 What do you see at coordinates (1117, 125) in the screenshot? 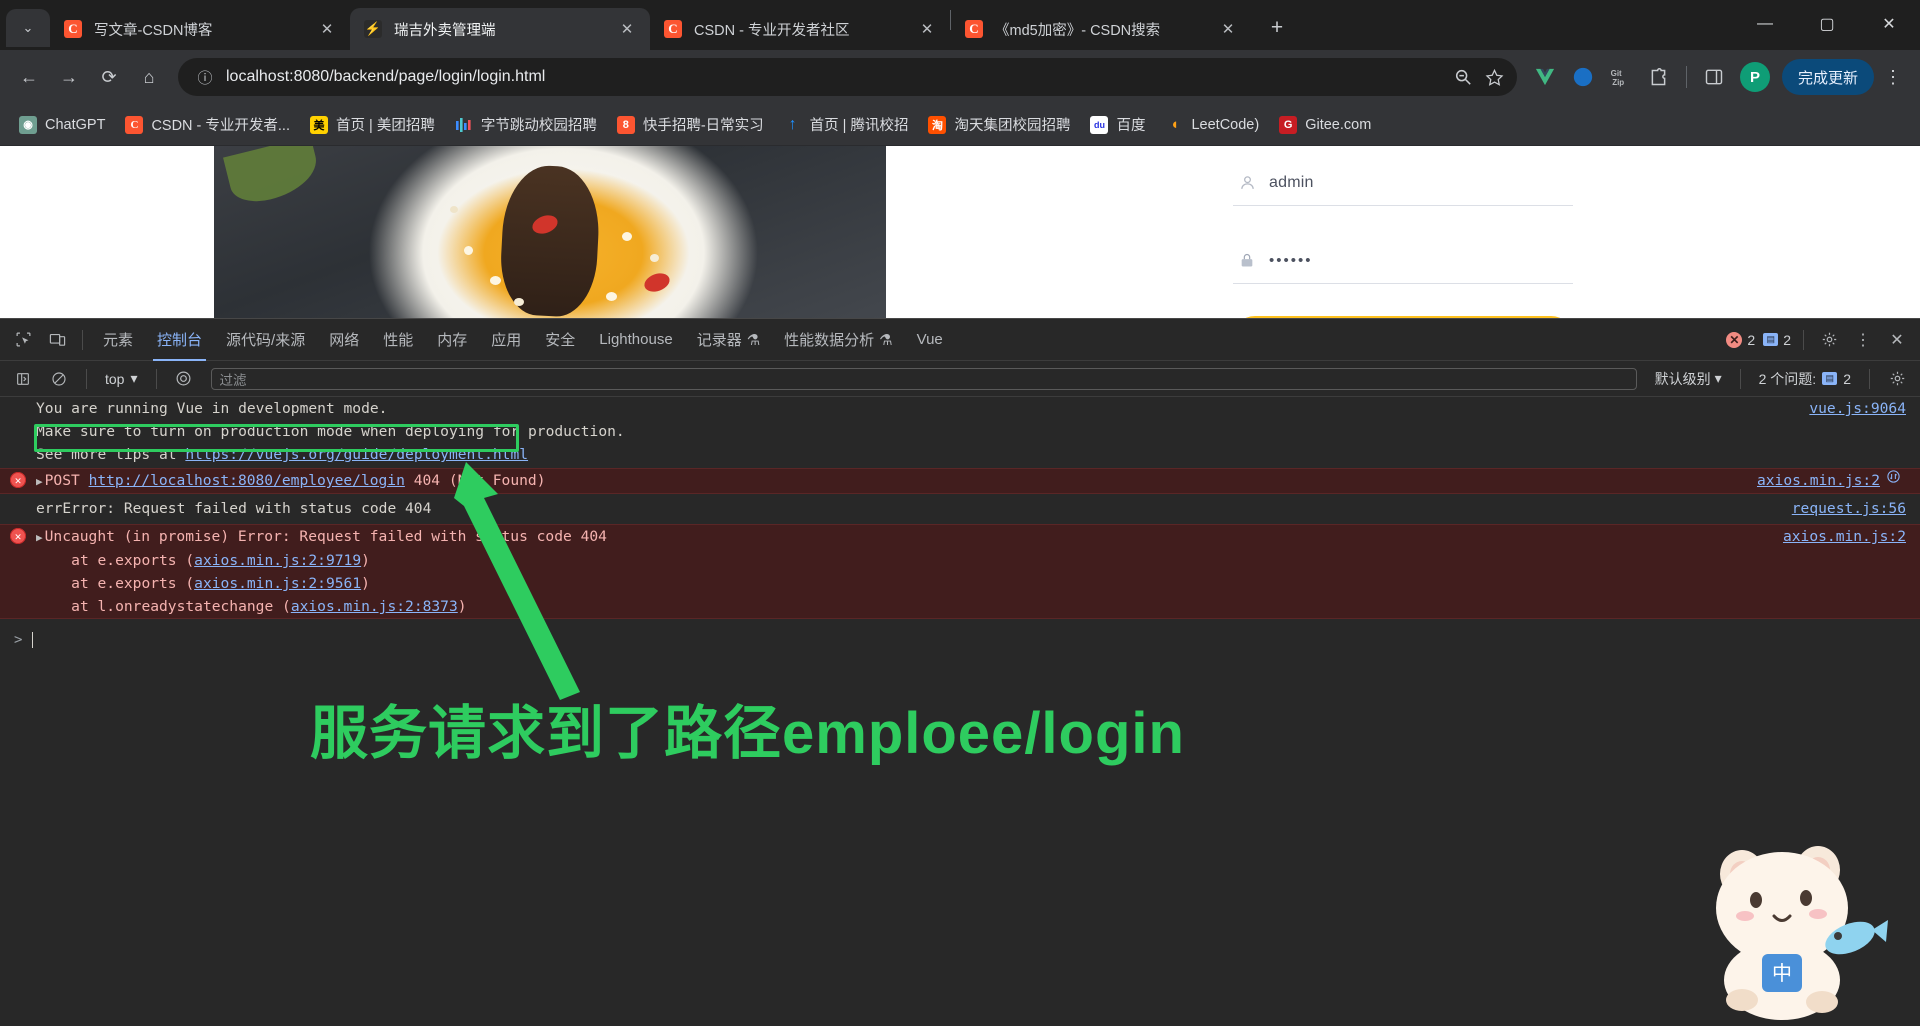
I see `bookmark-baidu: du 百度` at bounding box center [1117, 125].